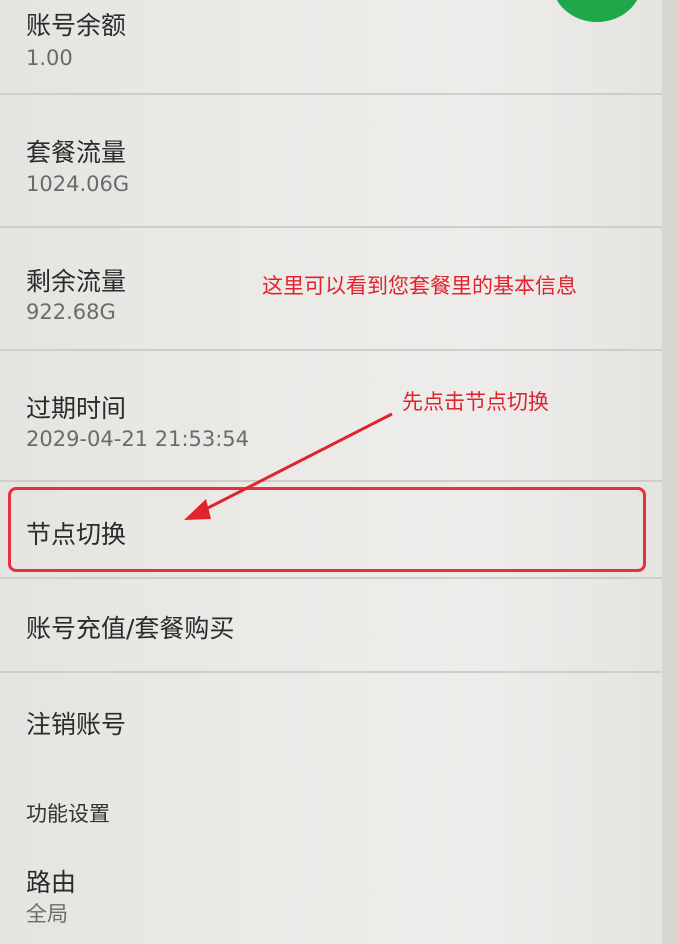 The image size is (678, 944). Describe the element at coordinates (76, 281) in the screenshot. I see `remaining-traffic-label: 剩余流量` at that location.